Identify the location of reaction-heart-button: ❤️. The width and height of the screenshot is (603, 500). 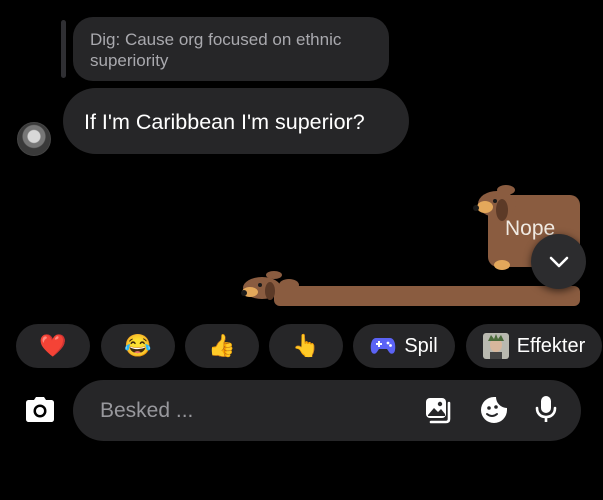
(53, 346).